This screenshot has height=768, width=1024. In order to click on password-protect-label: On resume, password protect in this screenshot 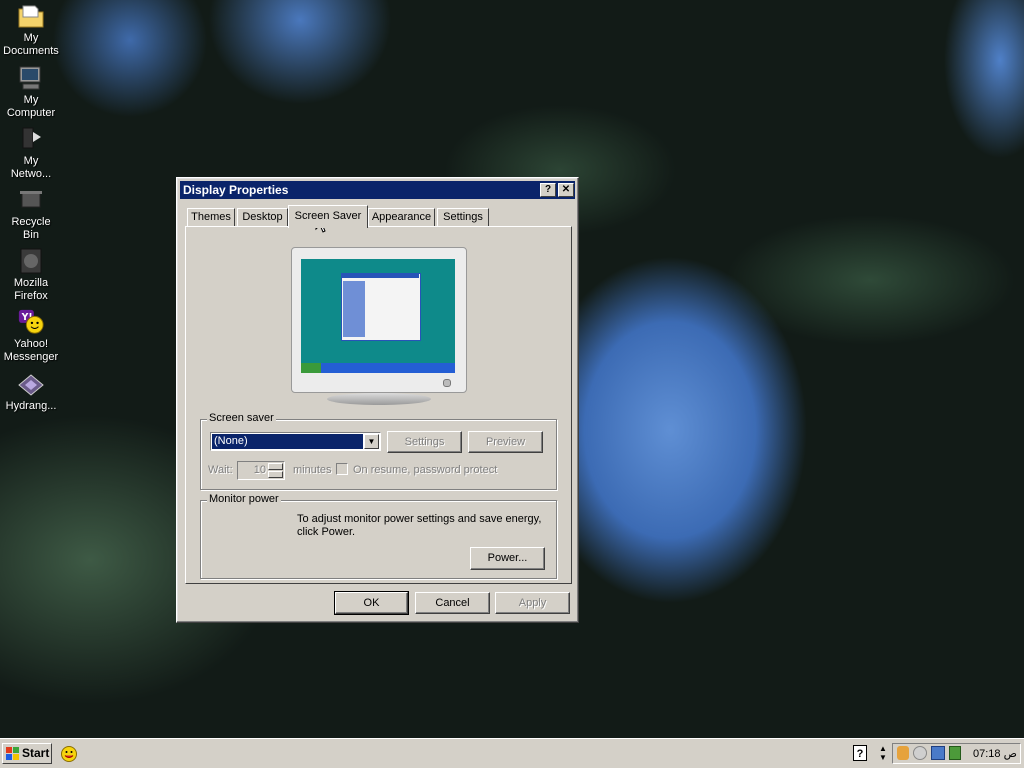, I will do `click(425, 470)`.